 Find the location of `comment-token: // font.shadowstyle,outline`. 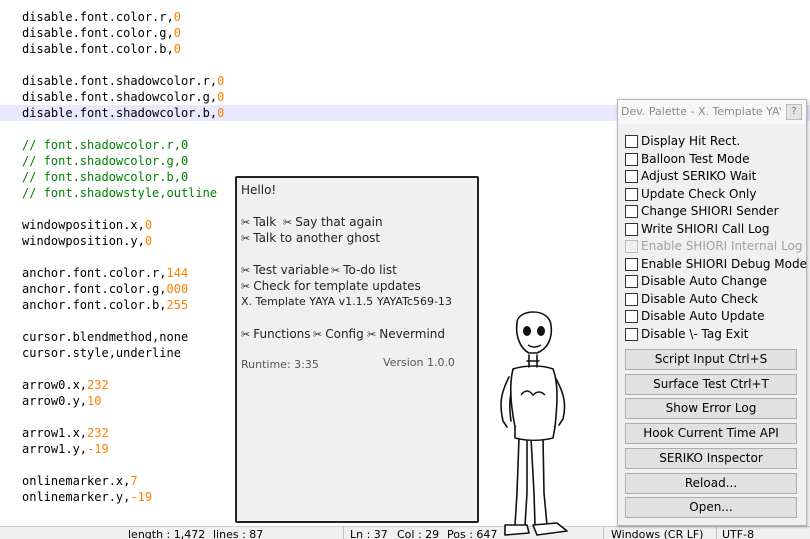

comment-token: // font.shadowstyle,outline is located at coordinates (120, 193).